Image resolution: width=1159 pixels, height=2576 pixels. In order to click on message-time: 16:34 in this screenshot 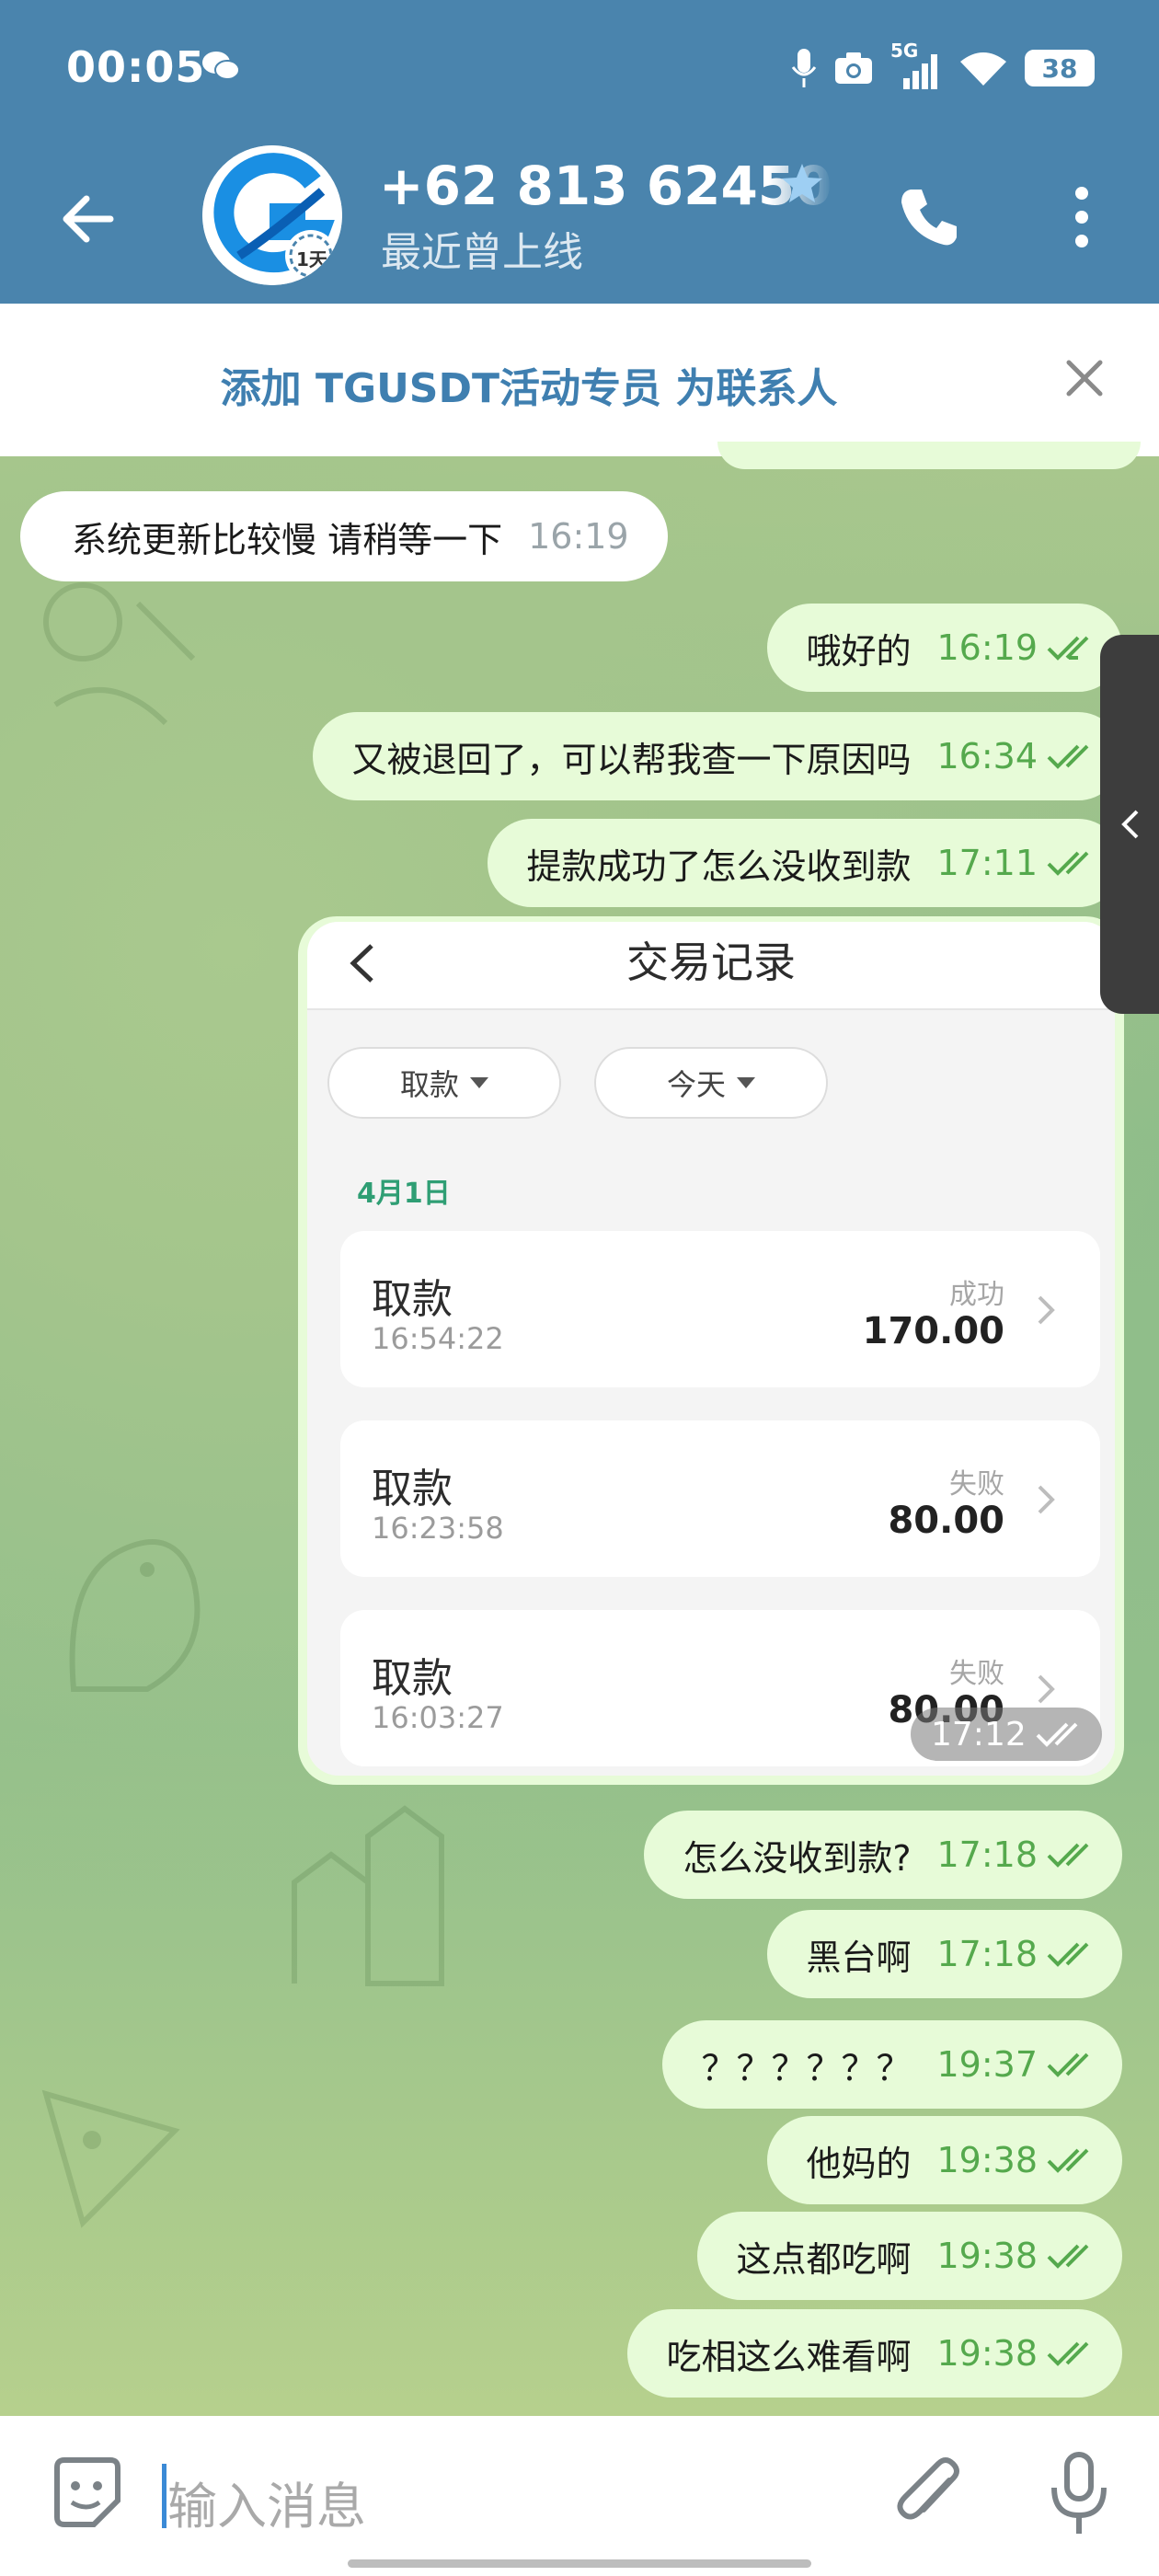, I will do `click(987, 756)`.